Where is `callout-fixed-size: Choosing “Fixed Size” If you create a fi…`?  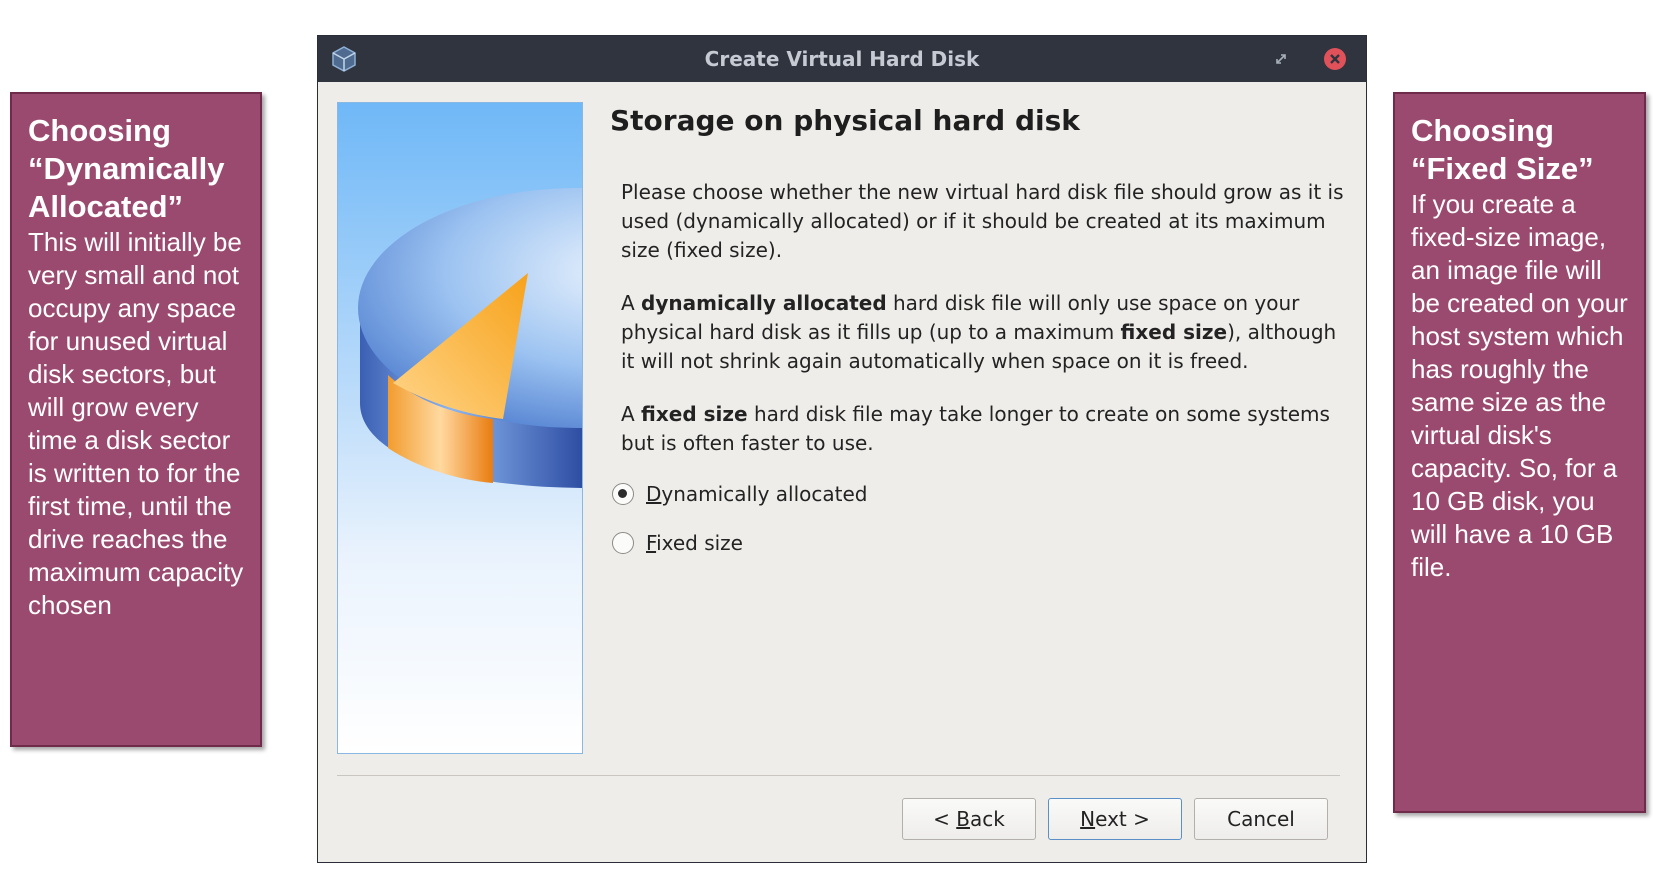
callout-fixed-size: Choosing “Fixed Size” If you create a fi… is located at coordinates (1519, 452).